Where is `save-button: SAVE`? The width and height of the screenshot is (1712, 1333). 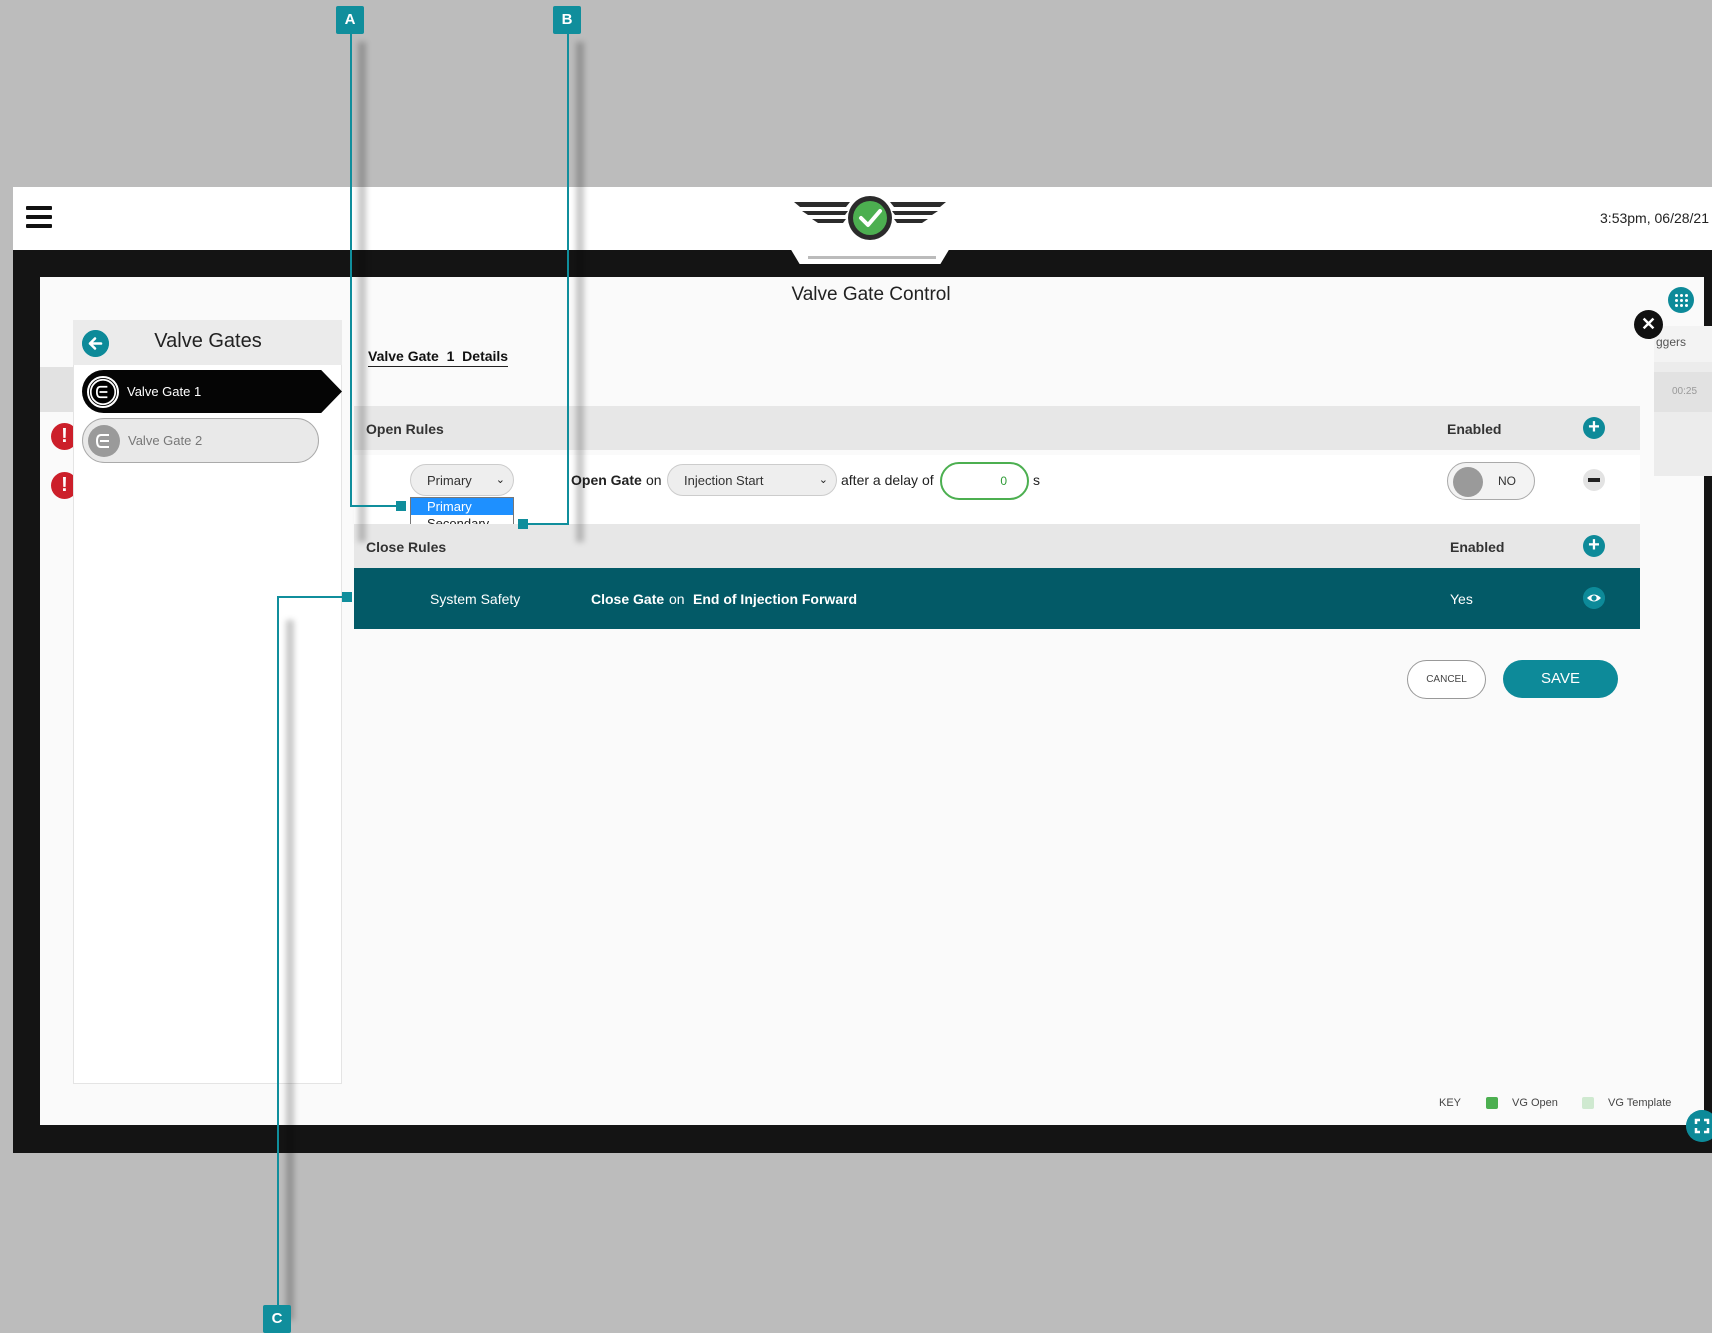
save-button: SAVE is located at coordinates (1560, 679).